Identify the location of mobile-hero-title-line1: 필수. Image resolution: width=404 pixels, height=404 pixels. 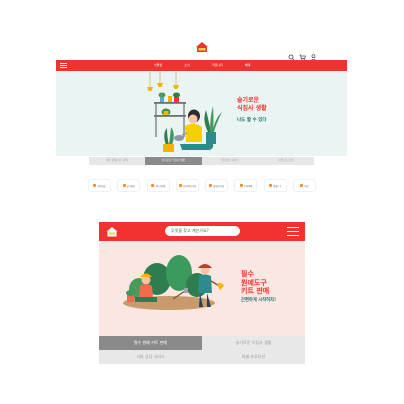
(247, 274).